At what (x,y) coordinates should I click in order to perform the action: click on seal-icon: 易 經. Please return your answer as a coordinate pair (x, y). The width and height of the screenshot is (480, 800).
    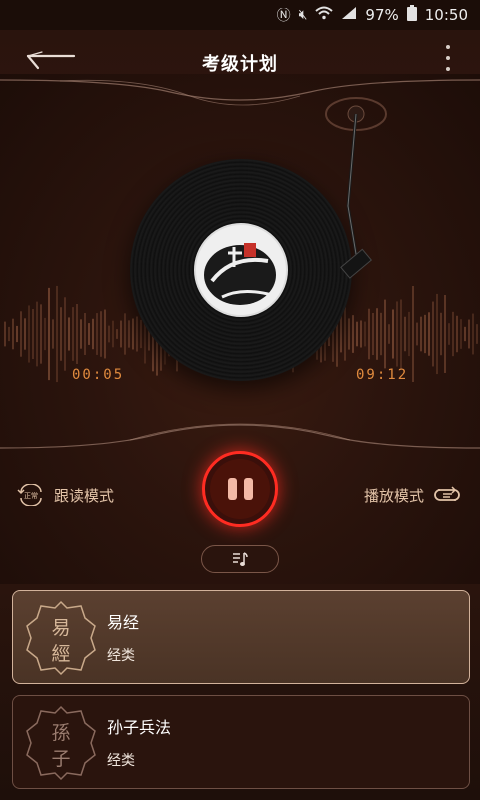
    Looking at the image, I should click on (61, 638).